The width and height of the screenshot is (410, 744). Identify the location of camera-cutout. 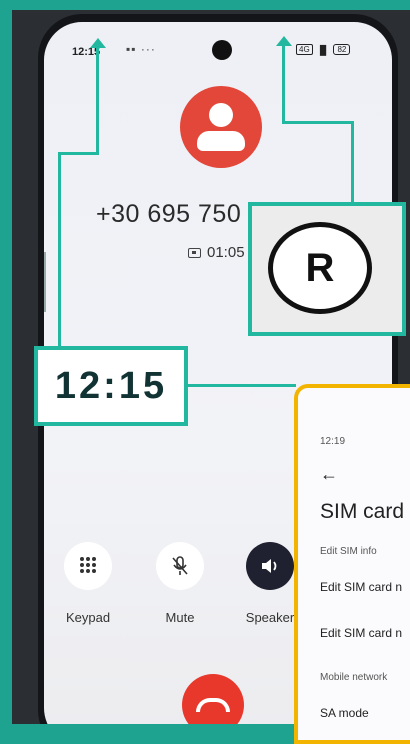
(222, 50).